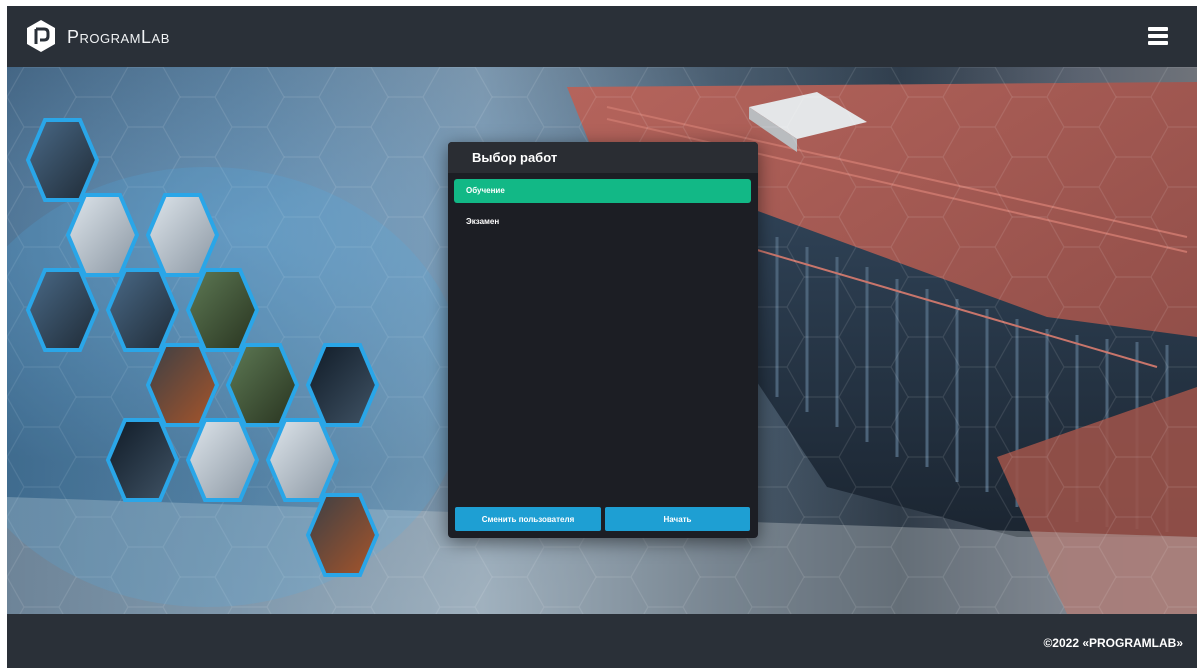 This screenshot has height=669, width=1198. Describe the element at coordinates (602, 191) in the screenshot. I see `list-item-training: Обучение` at that location.